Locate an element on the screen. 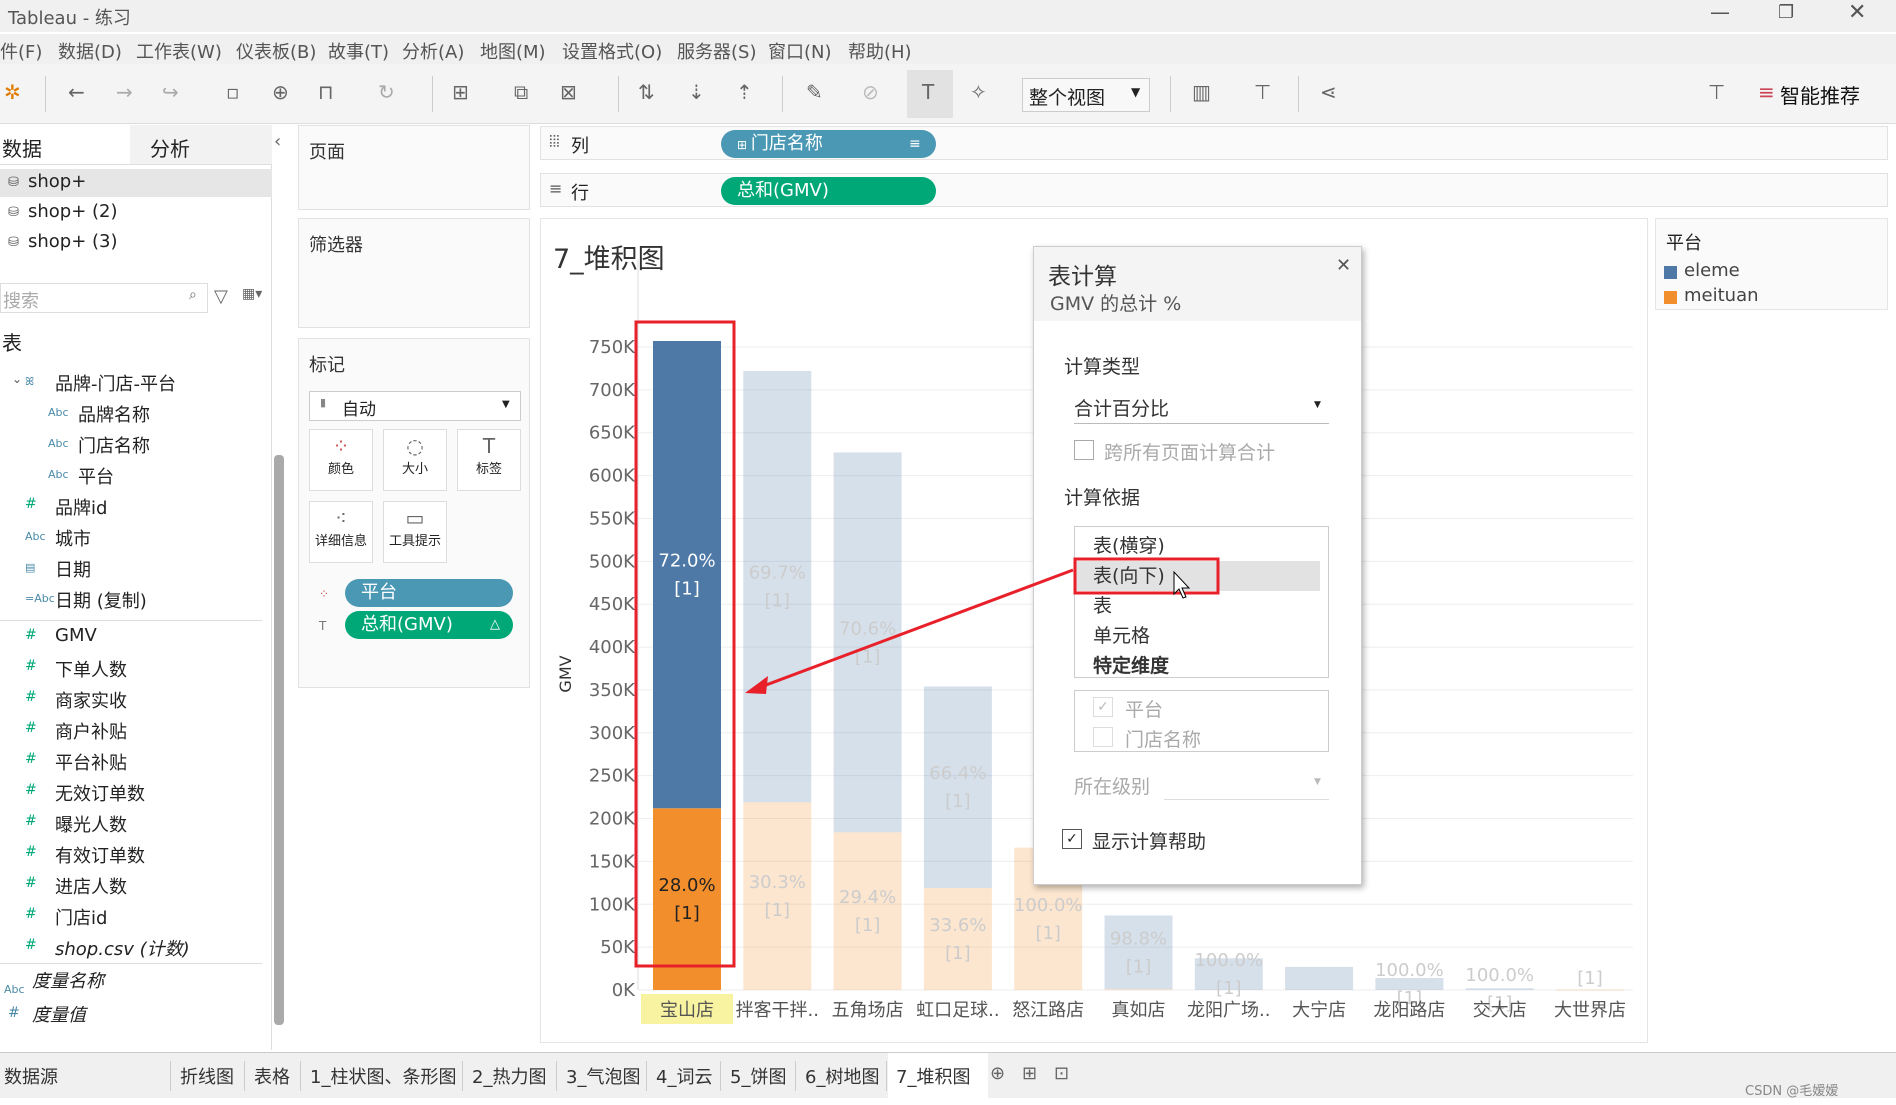 Image resolution: width=1896 pixels, height=1105 pixels. columns-shelf: ⦙⦙⦙ 列 ⊞ 门店名称 ≡ is located at coordinates (1214, 143).